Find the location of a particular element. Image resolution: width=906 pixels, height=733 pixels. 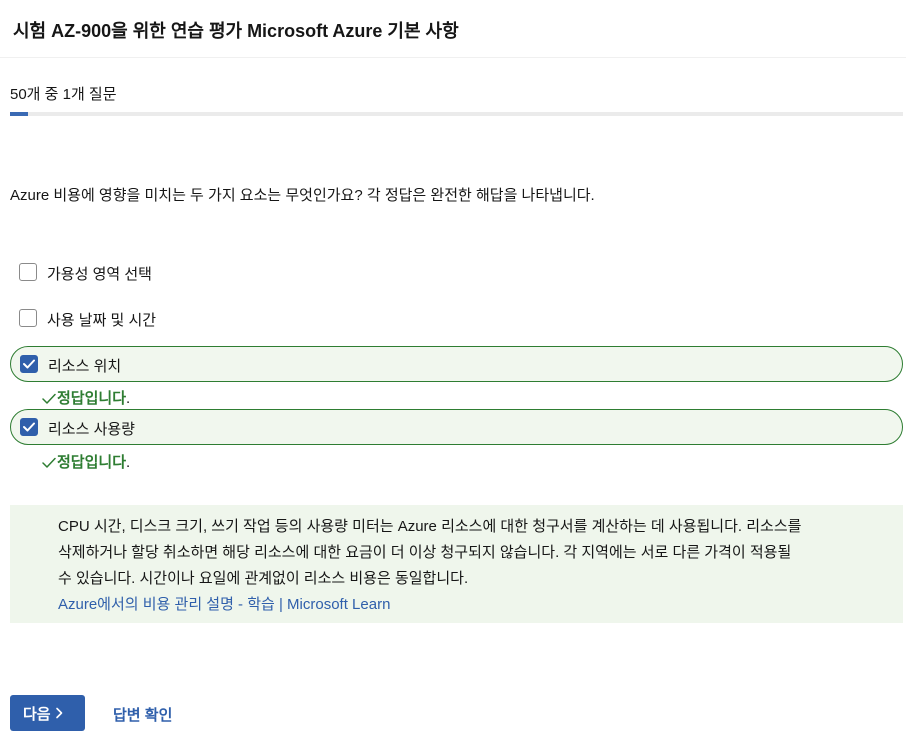

option-availability-zone: 가용성 영역 선택 is located at coordinates (456, 273).